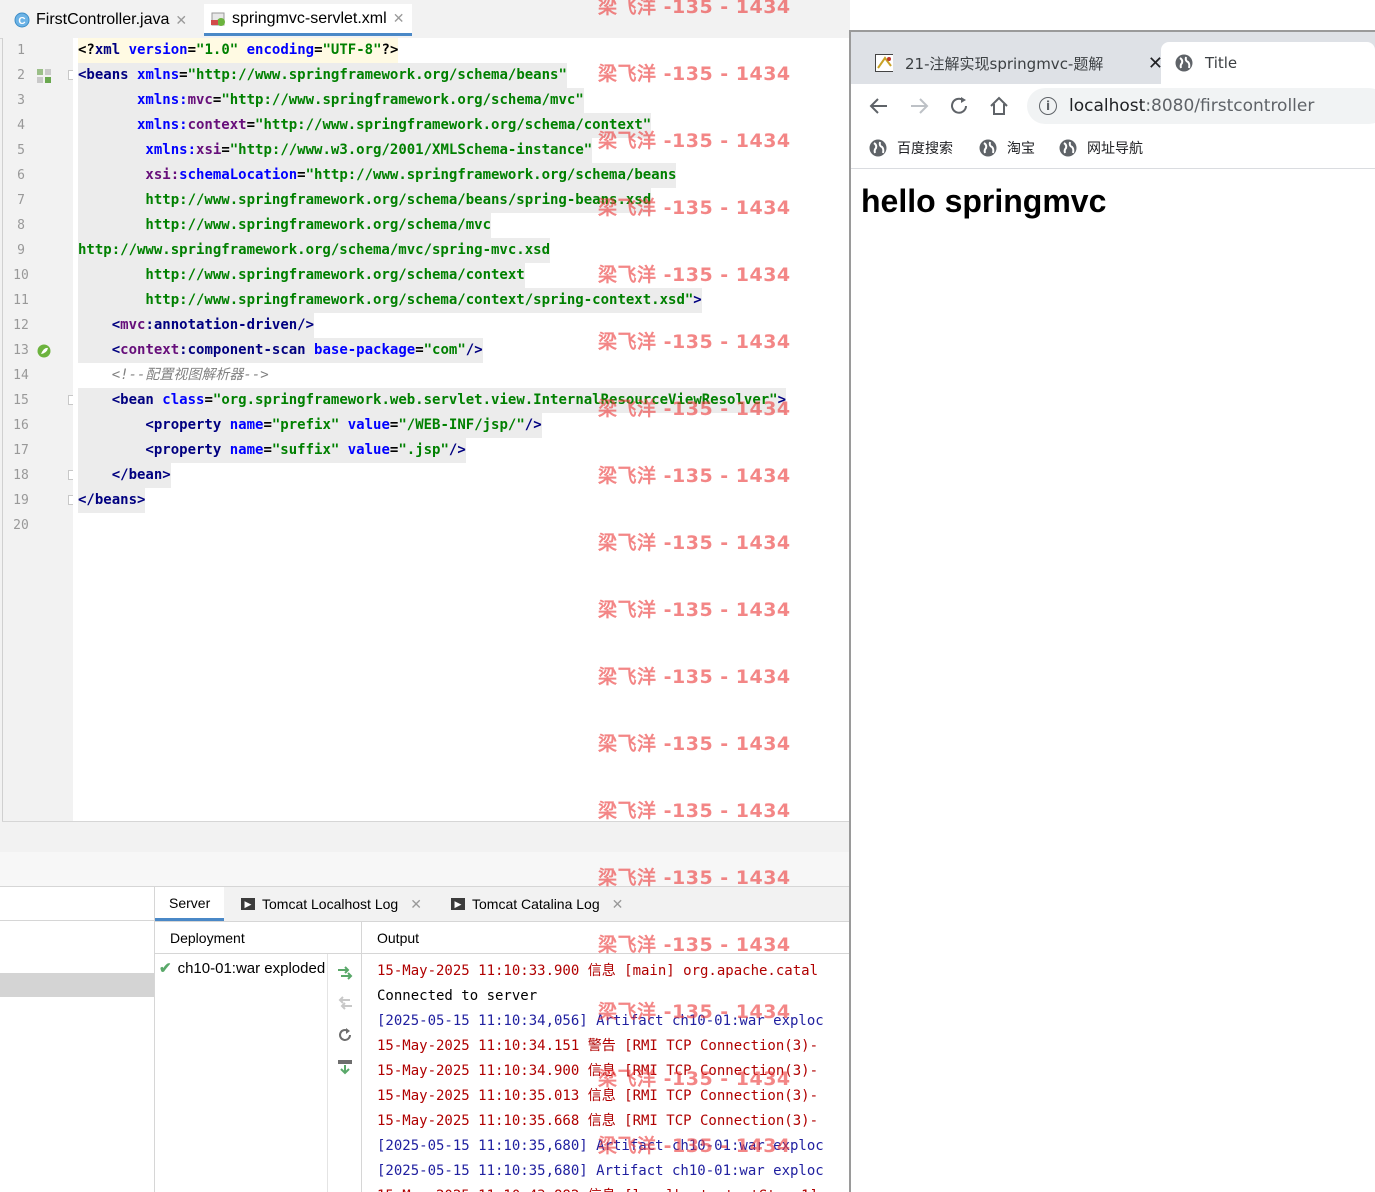 Image resolution: width=1375 pixels, height=1192 pixels. I want to click on browser-tab-strip: 21-注解实现springmvc-题解 ✕ Title, so click(1113, 58).